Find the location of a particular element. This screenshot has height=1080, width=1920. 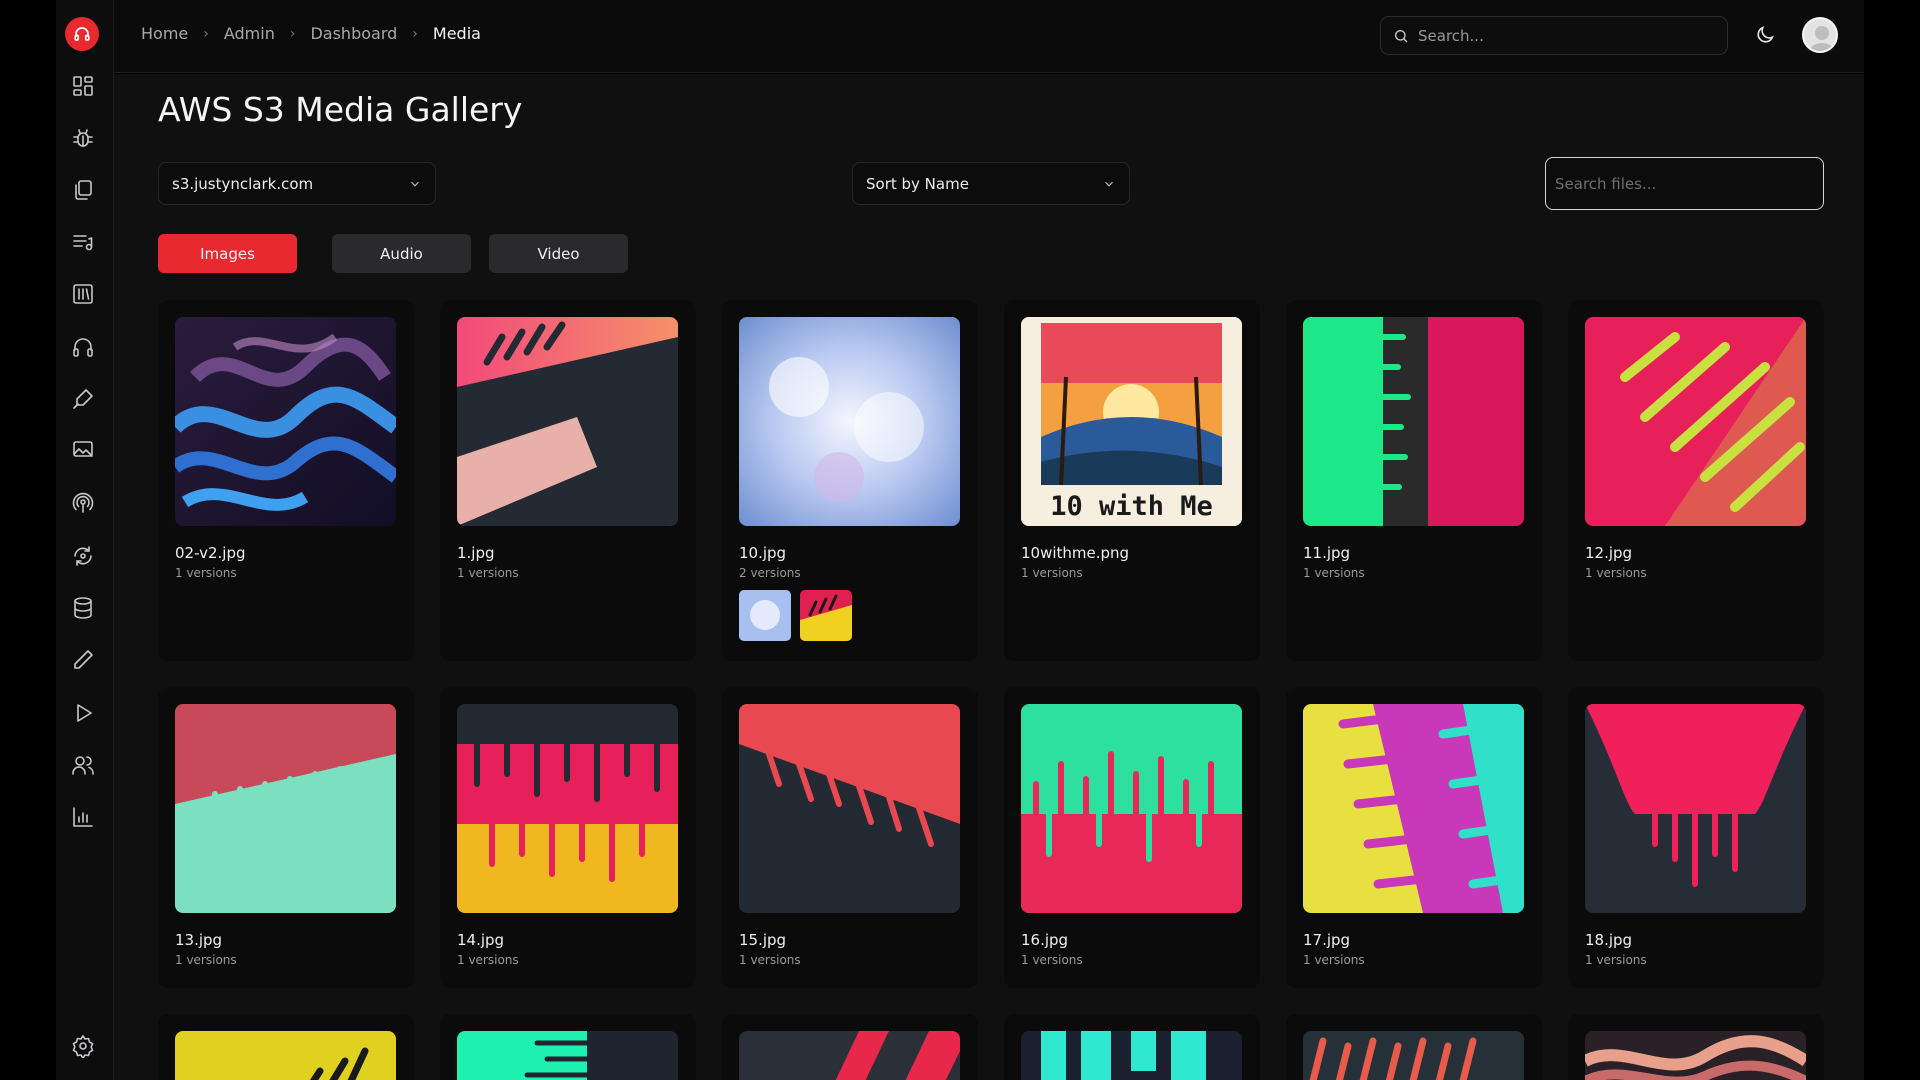

image-icon is located at coordinates (83, 449).